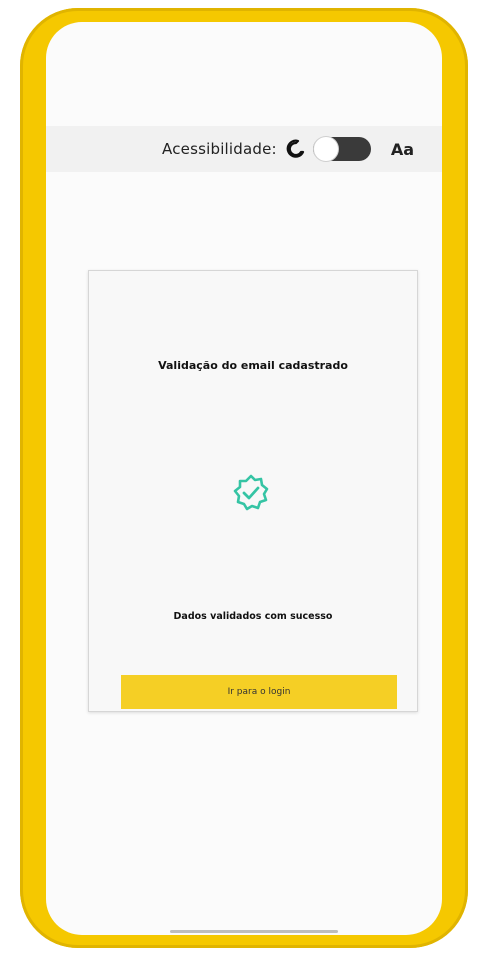 The image size is (479, 955). Describe the element at coordinates (341, 149) in the screenshot. I see `dark-mode-toggle` at that location.